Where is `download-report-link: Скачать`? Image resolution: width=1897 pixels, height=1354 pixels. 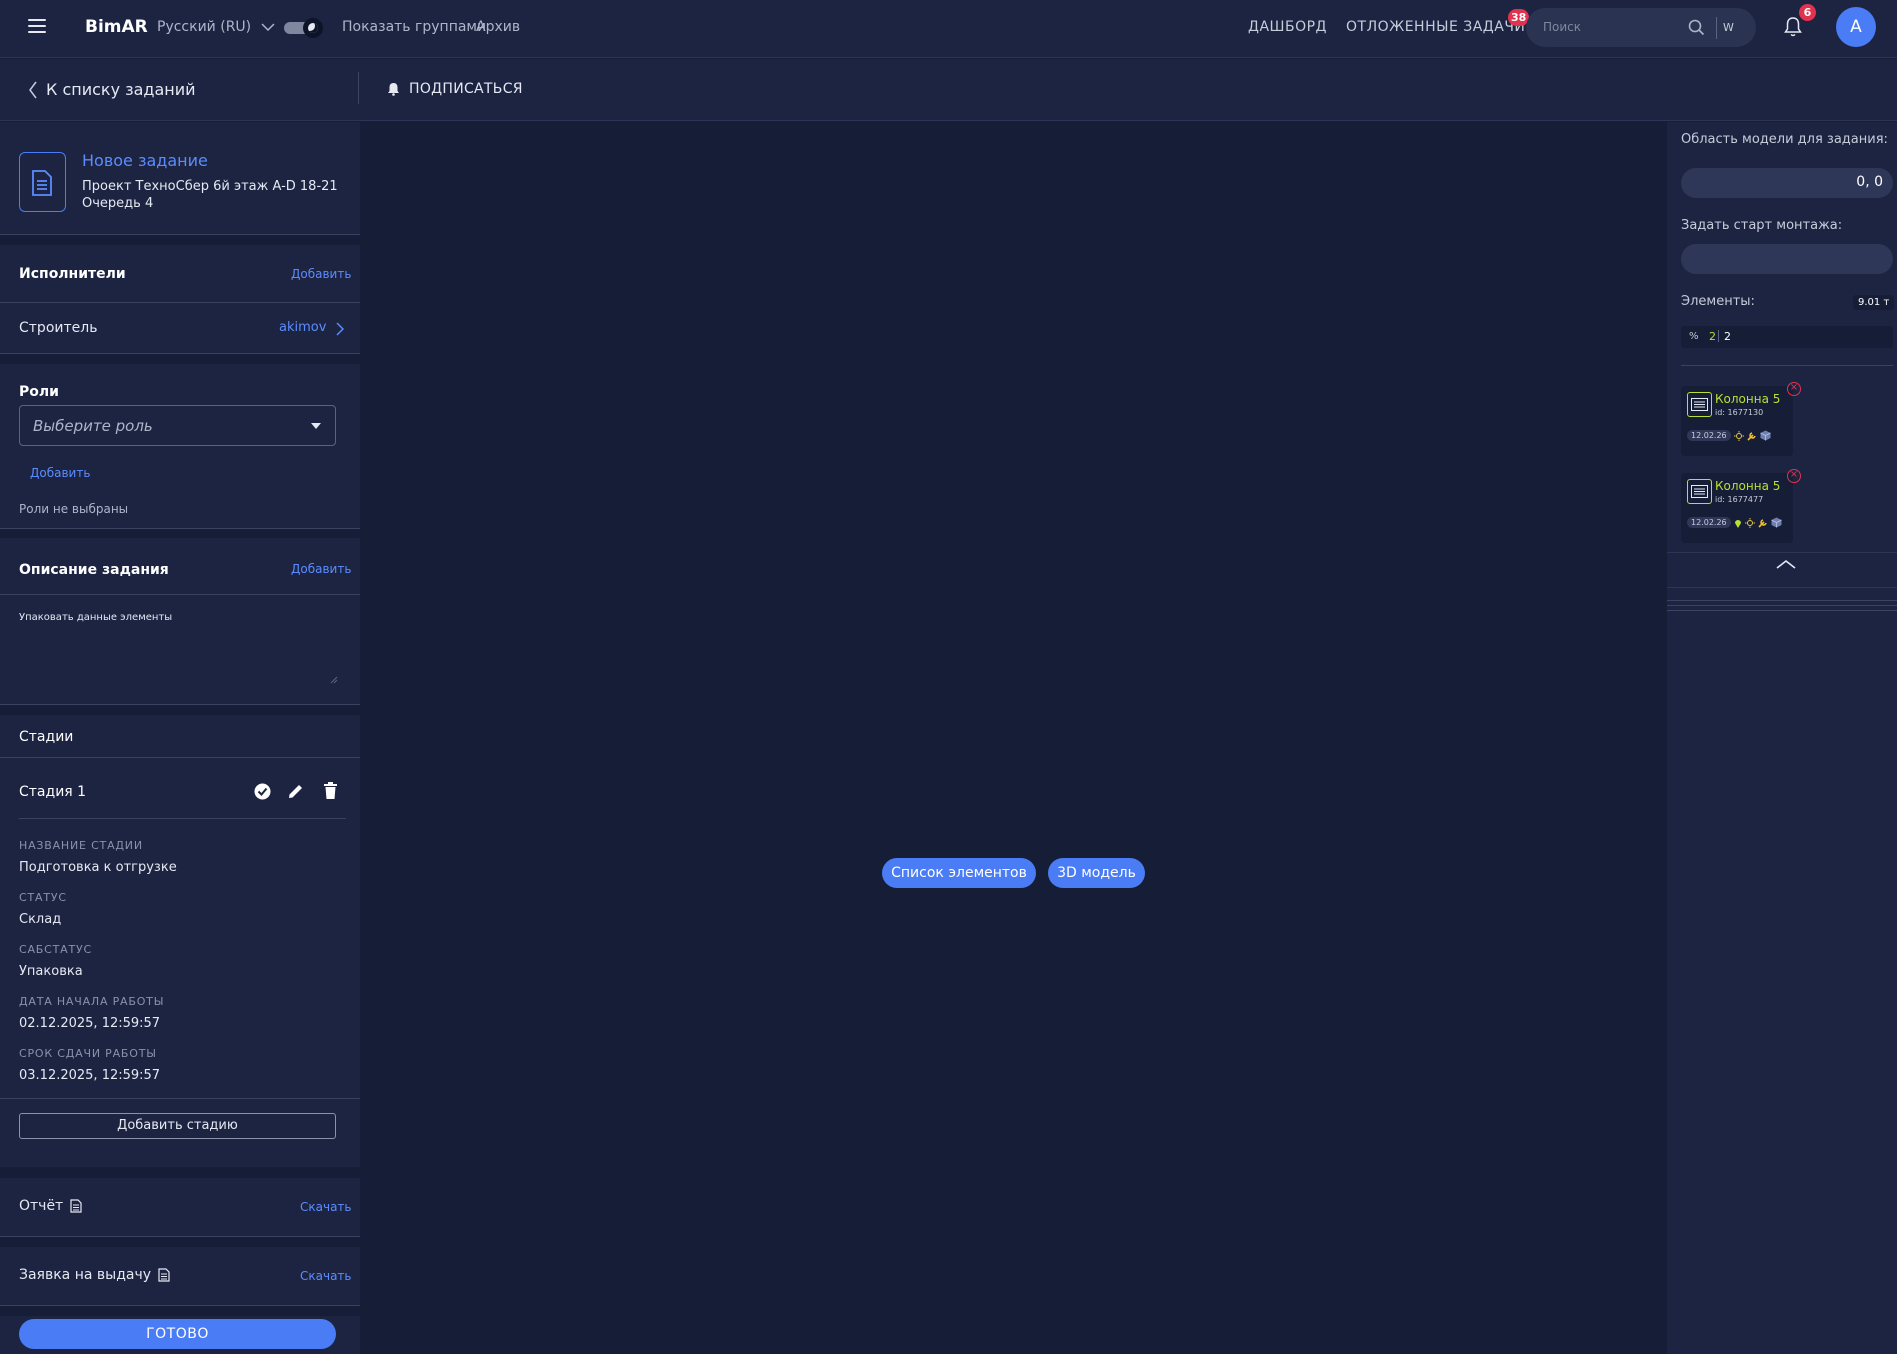 download-report-link: Скачать is located at coordinates (326, 1207).